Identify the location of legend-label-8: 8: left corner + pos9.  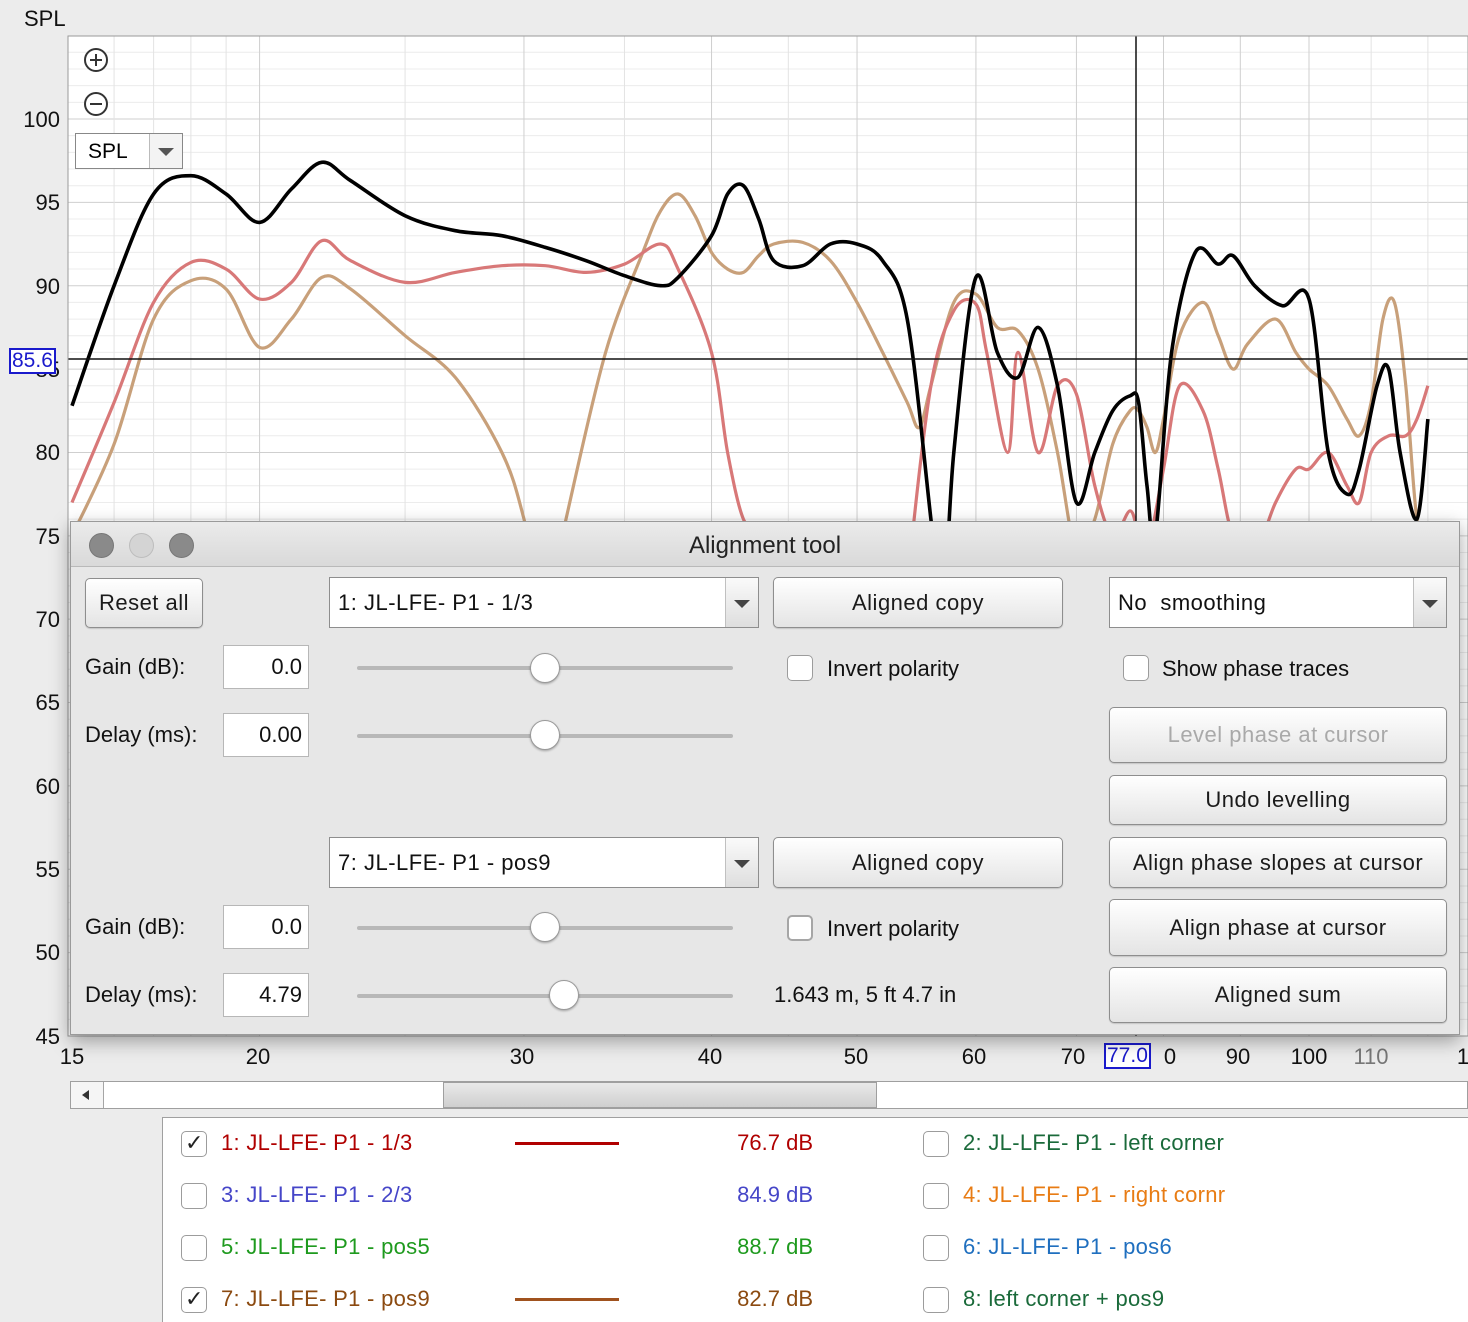
(1063, 1299).